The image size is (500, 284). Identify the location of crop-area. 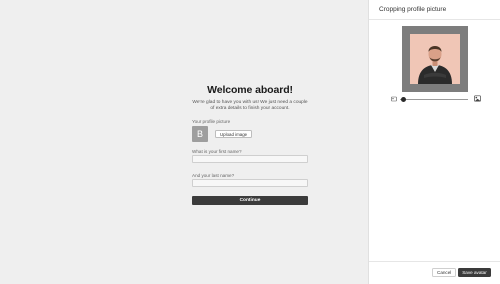
(435, 59).